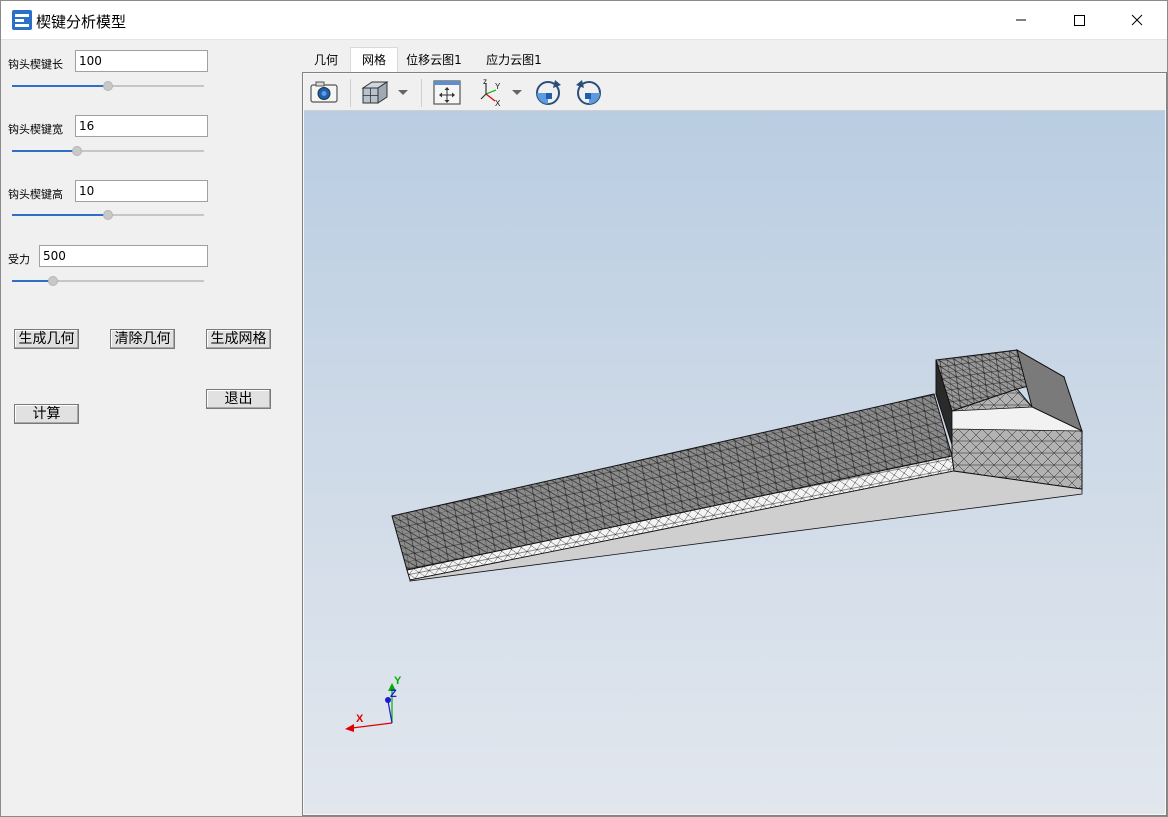  What do you see at coordinates (108, 151) in the screenshot?
I see `width-slider` at bounding box center [108, 151].